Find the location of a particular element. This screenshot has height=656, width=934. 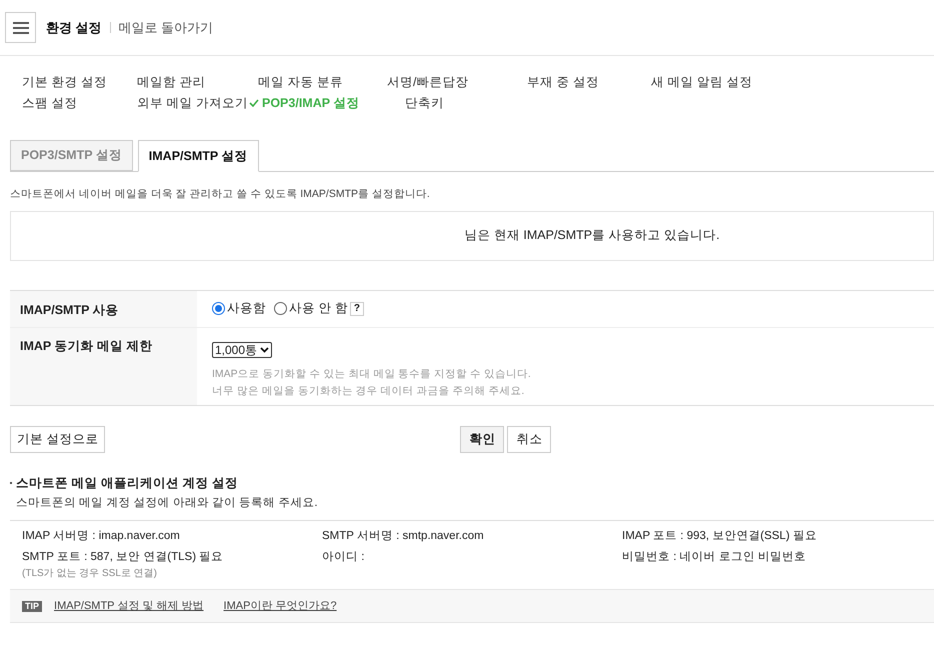

settings-menu-item: 스팸 설정 is located at coordinates (79, 103).